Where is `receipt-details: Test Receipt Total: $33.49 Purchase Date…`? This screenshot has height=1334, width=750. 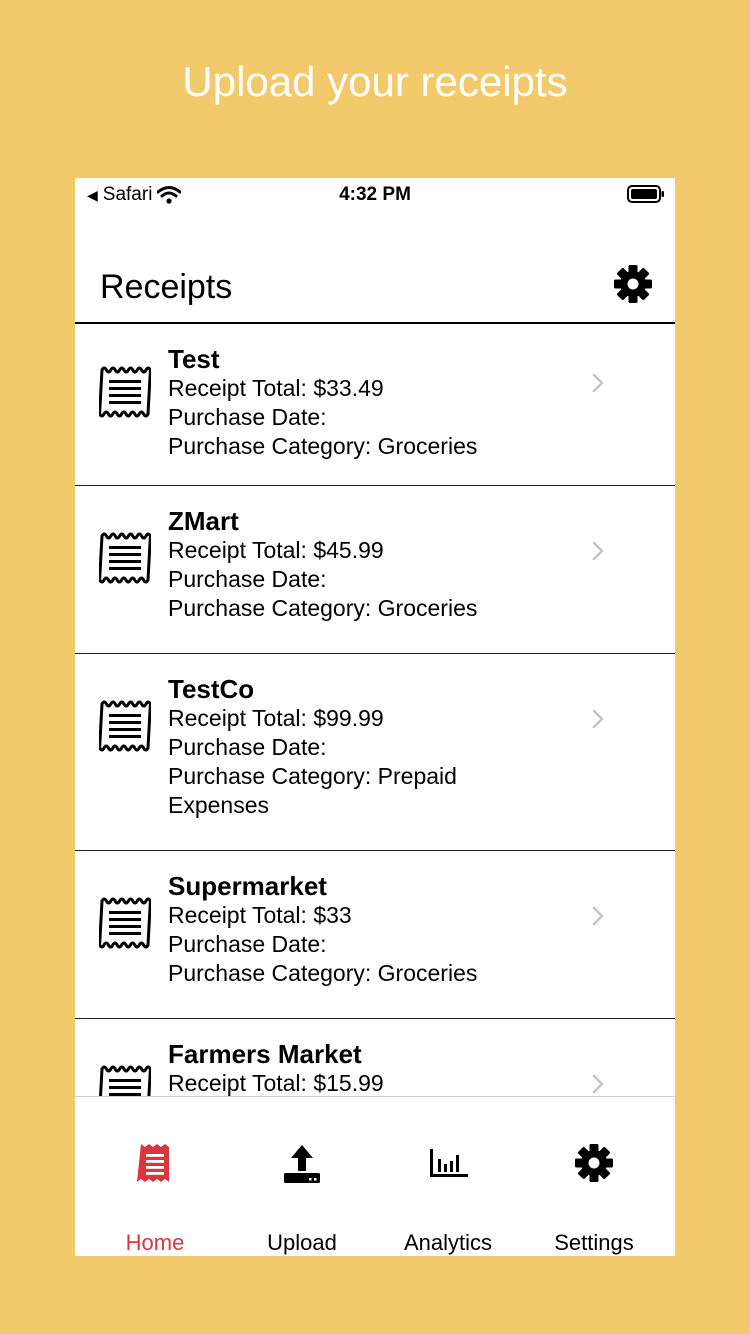 receipt-details: Test Receipt Total: $33.49 Purchase Date… is located at coordinates (378, 402).